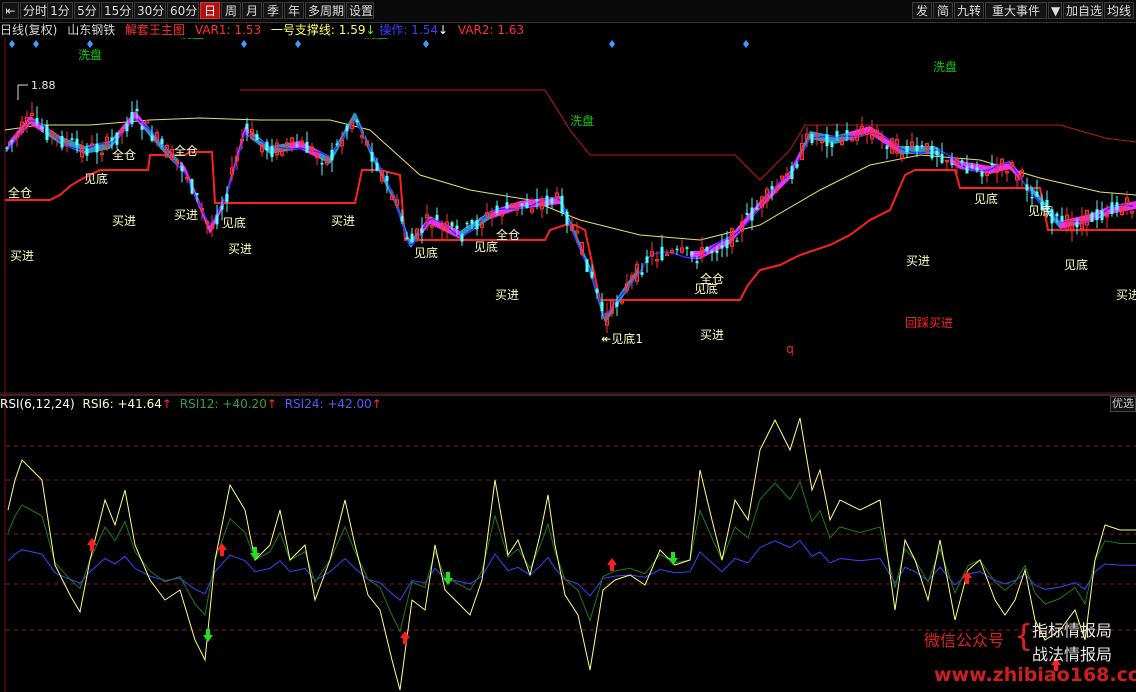 The width and height of the screenshot is (1136, 692). I want to click on period-day: 日, so click(210, 10).